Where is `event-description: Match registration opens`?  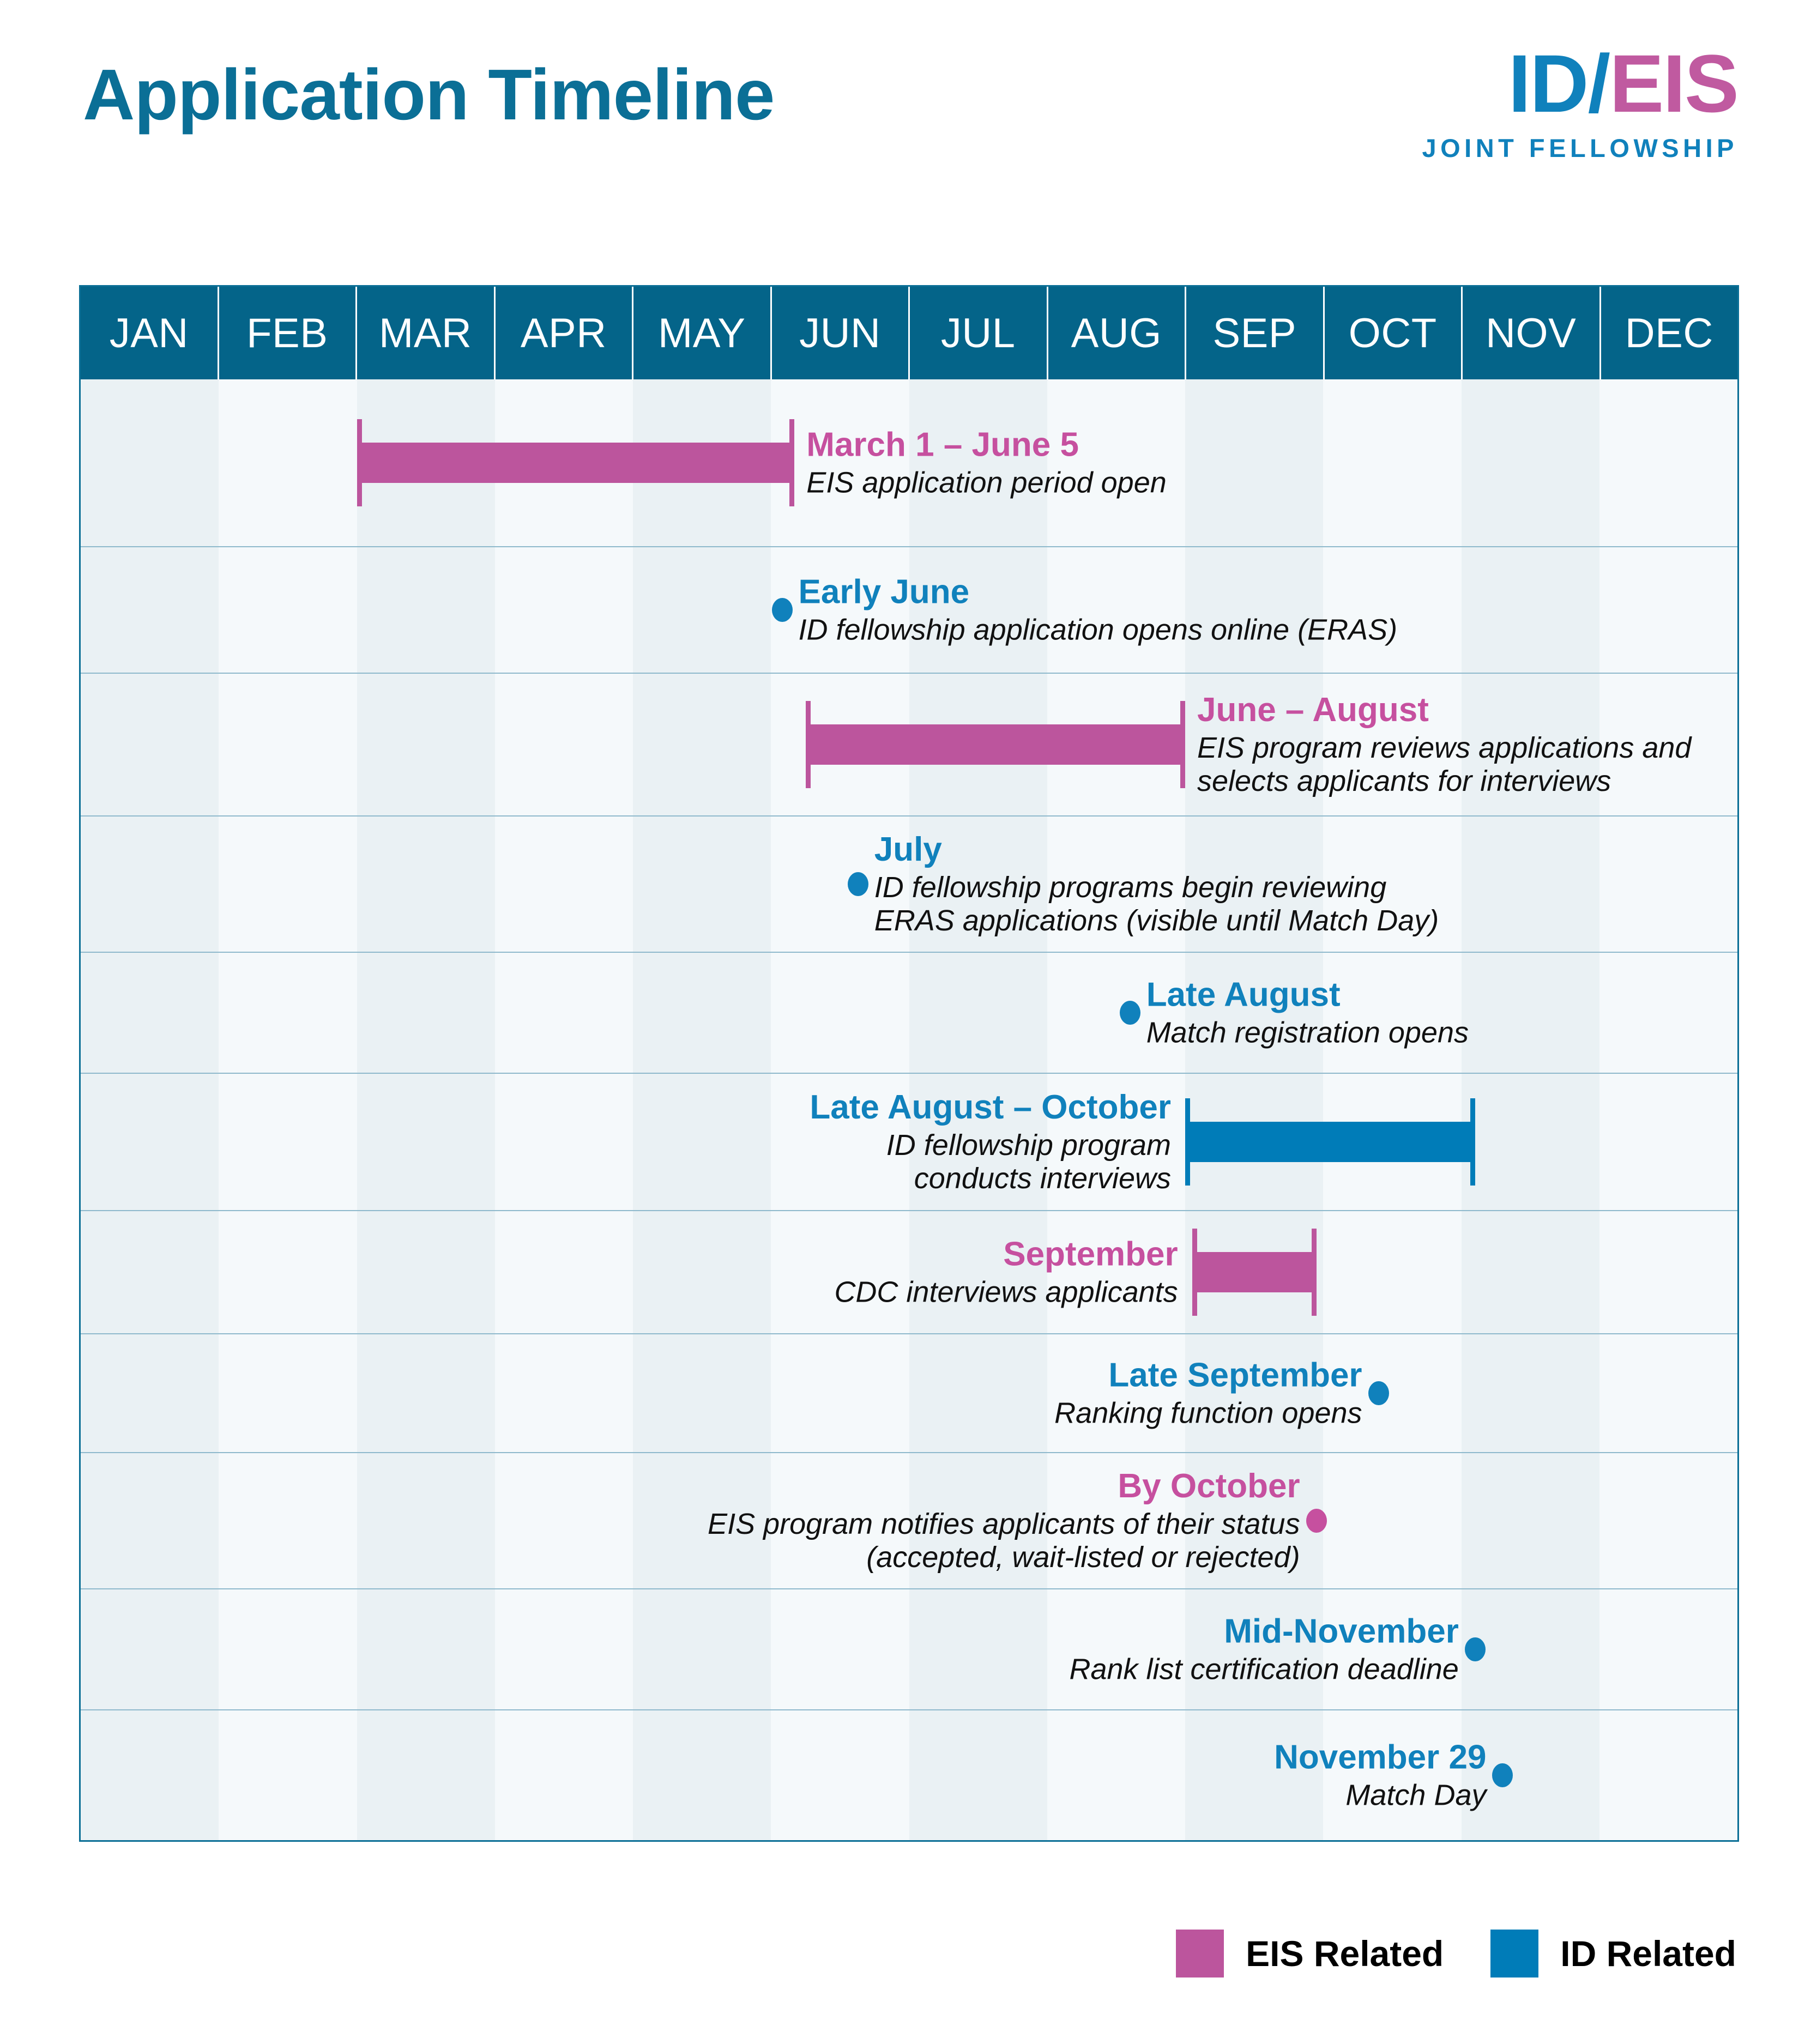 event-description: Match registration opens is located at coordinates (1307, 1032).